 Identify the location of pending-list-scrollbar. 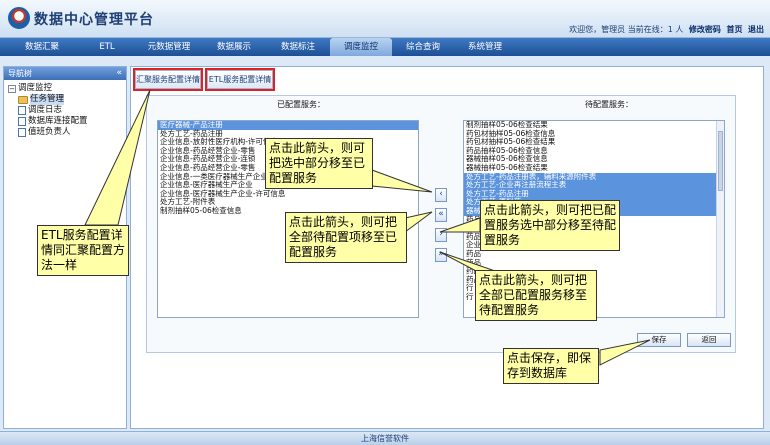
(720, 219).